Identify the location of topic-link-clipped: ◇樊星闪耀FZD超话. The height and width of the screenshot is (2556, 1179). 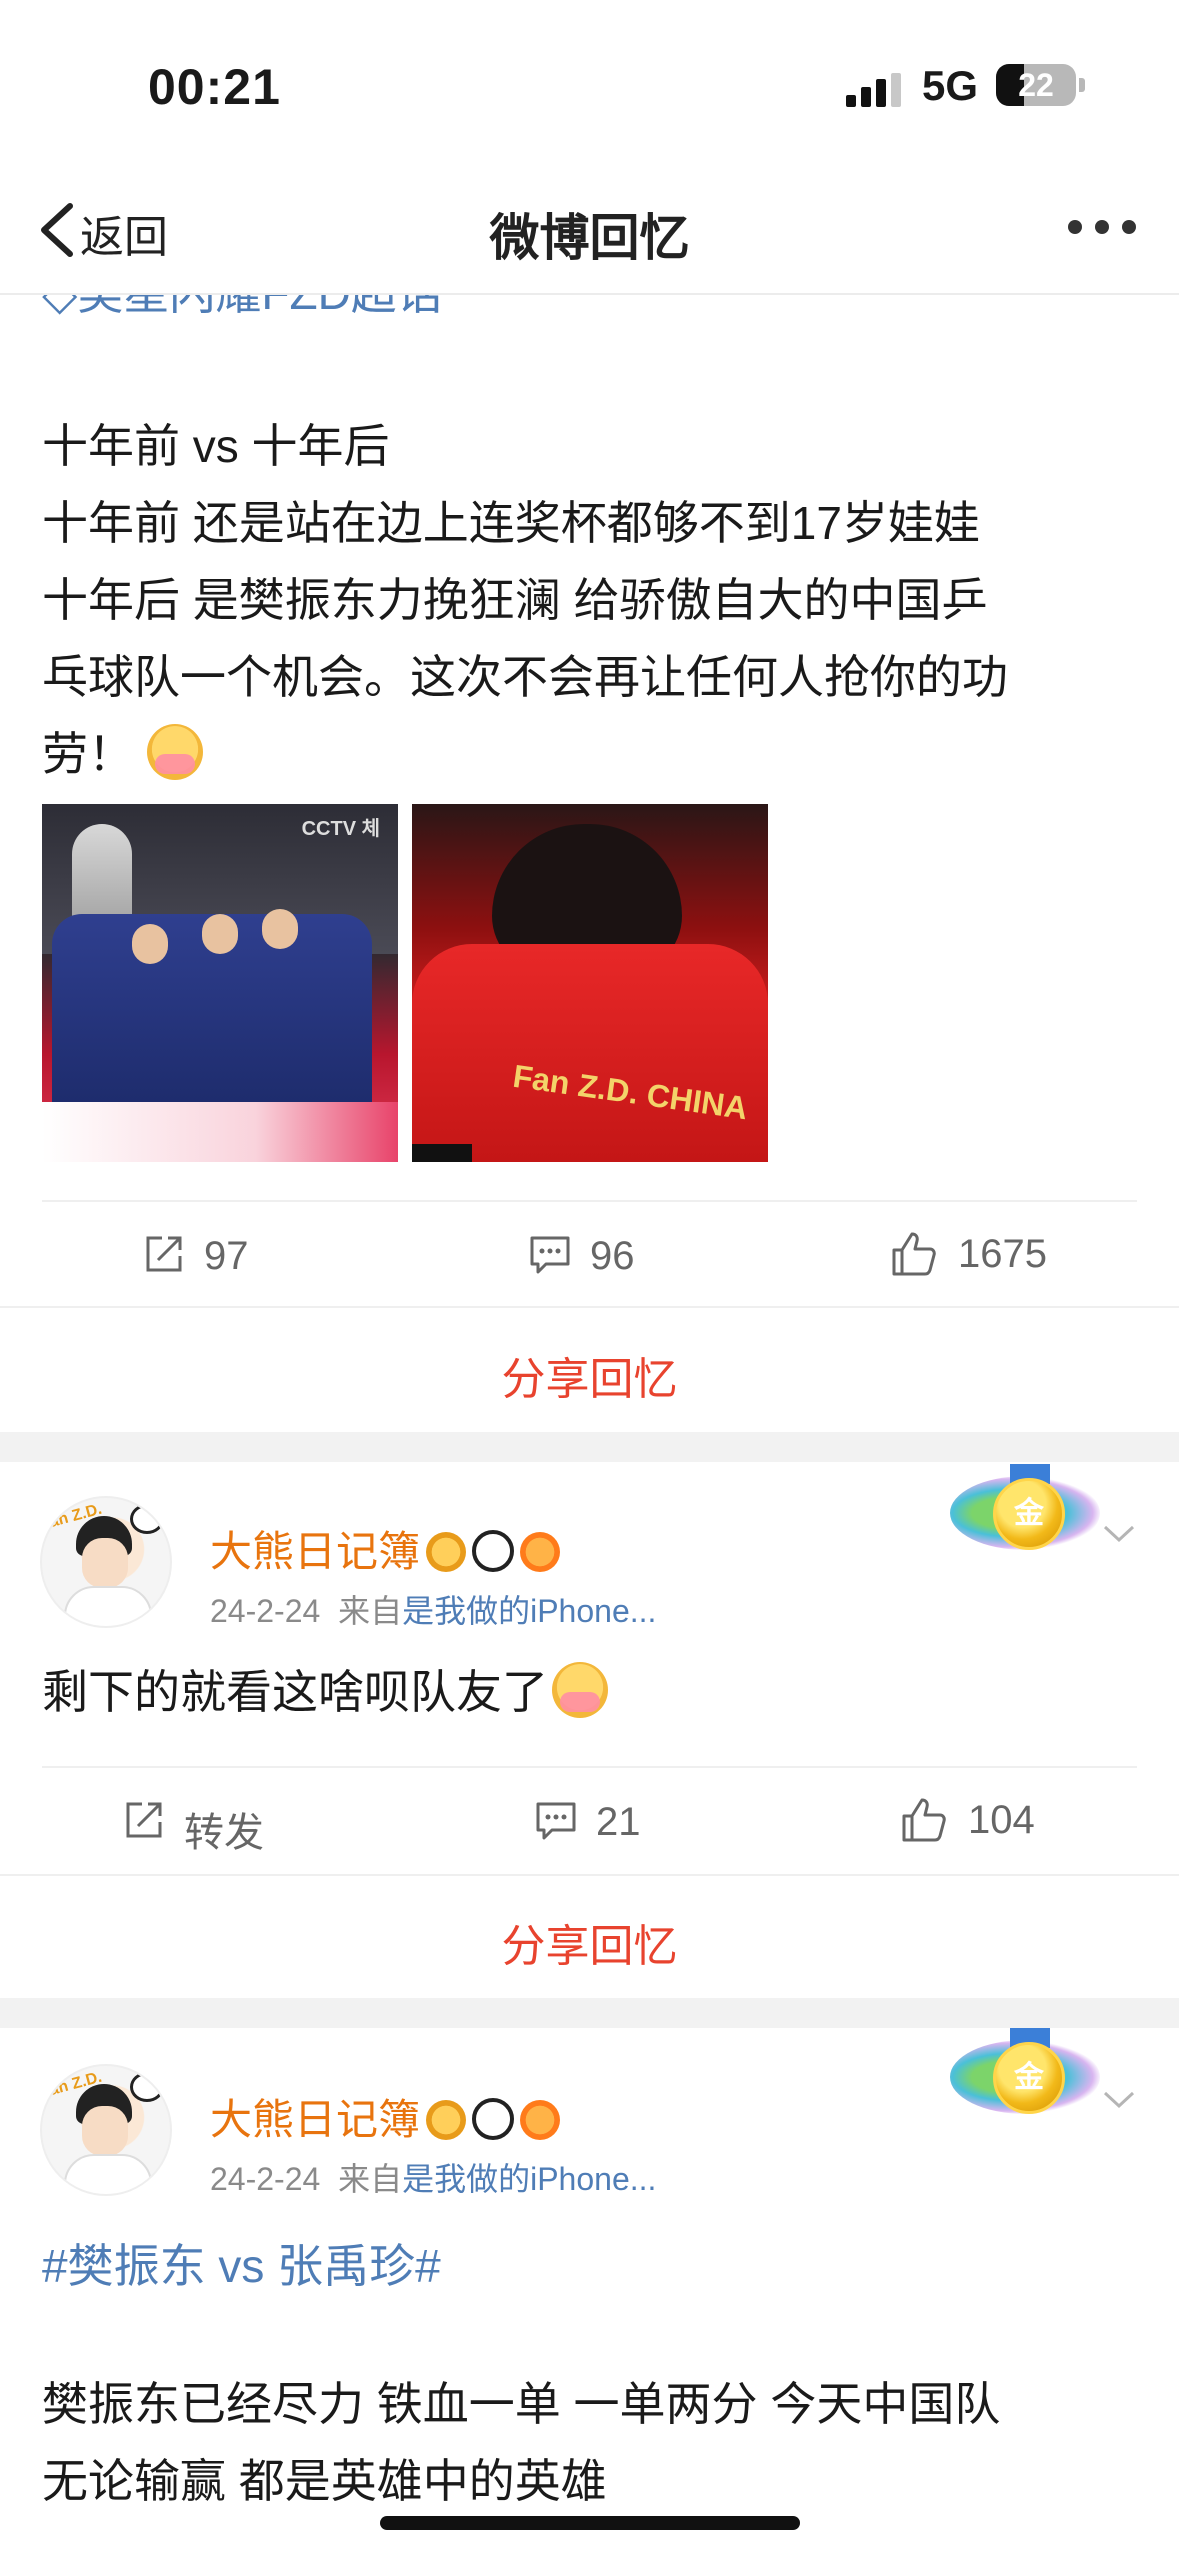
(589, 315).